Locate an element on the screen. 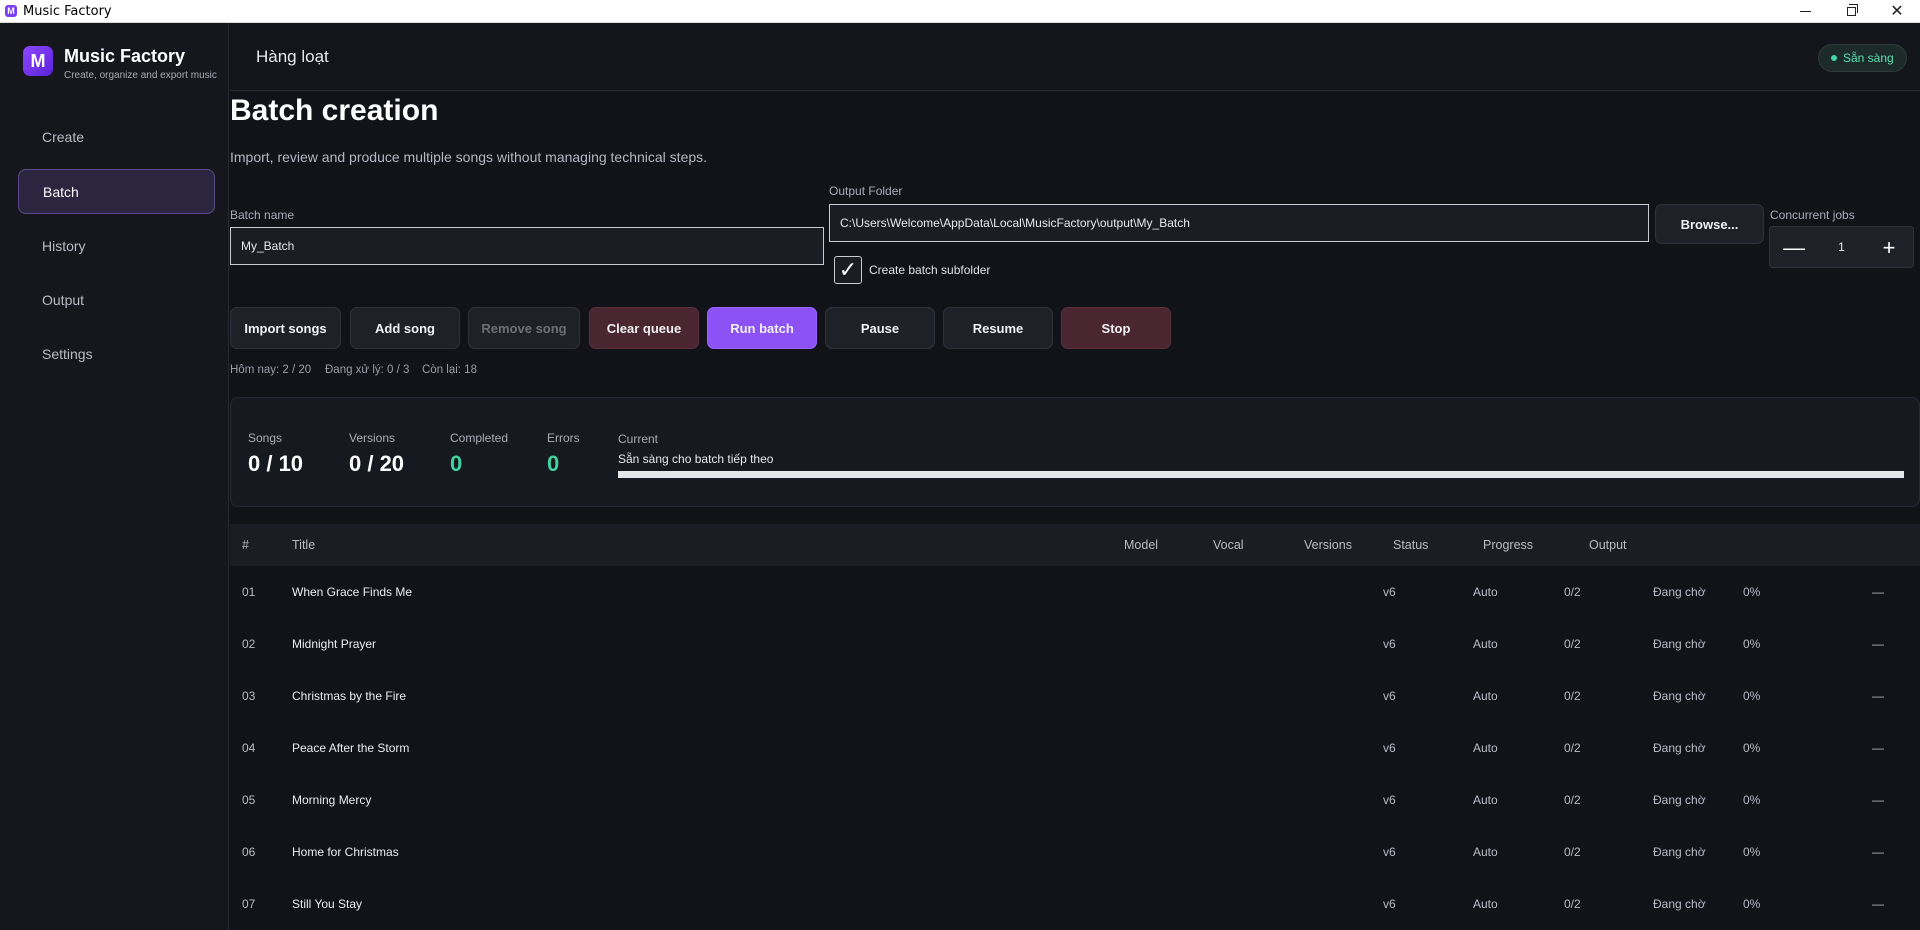 The image size is (1920, 930). table-row: 05 Morning Mercy v6 Auto 0/2 Đang chờ 0% — is located at coordinates (1075, 801).